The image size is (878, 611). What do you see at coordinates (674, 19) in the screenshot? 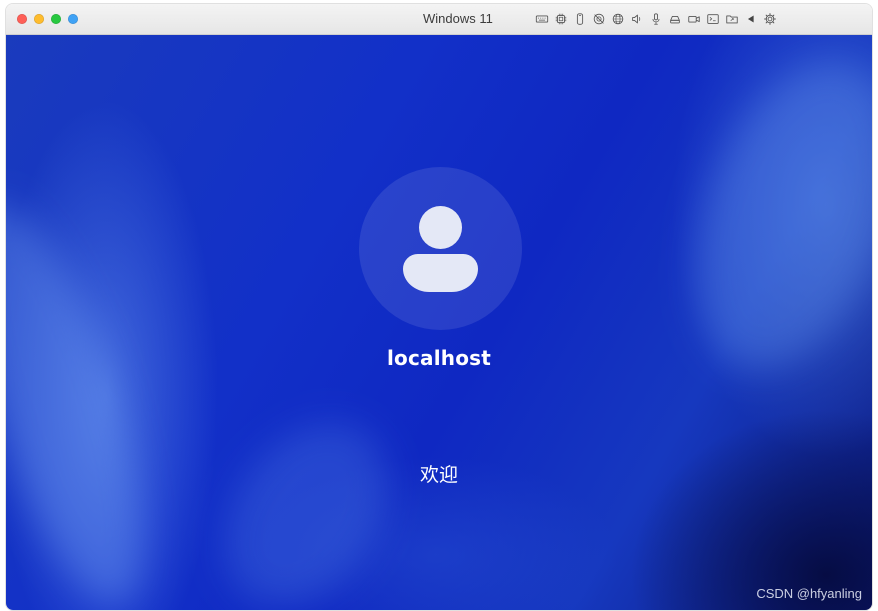
I see `drive-eject-icon` at bounding box center [674, 19].